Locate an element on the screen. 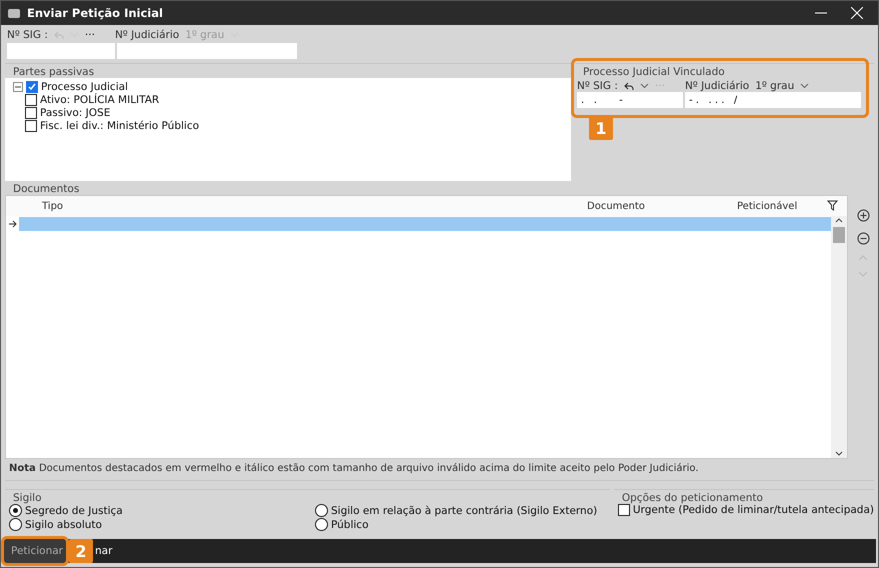  column-header: Tipo is located at coordinates (296, 206).